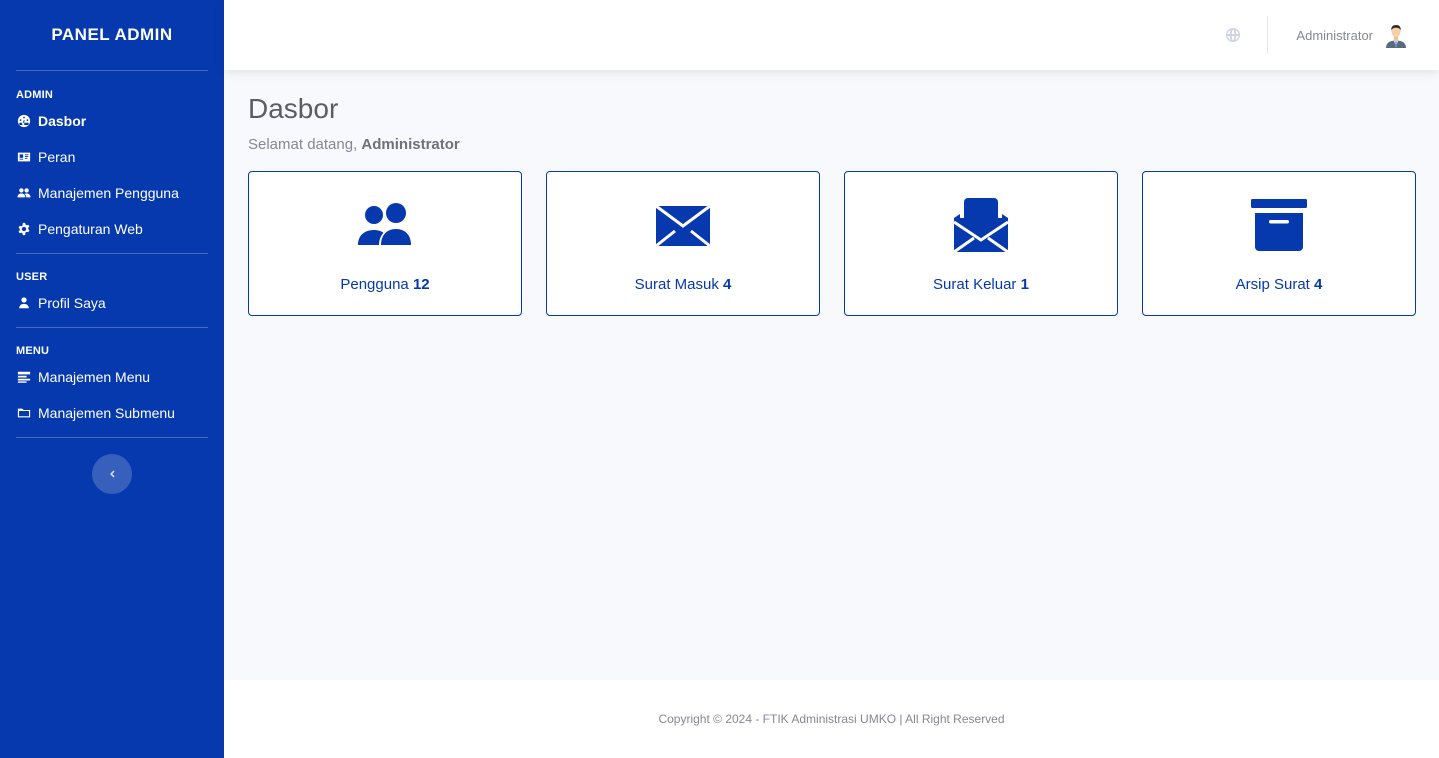  Describe the element at coordinates (293, 108) in the screenshot. I see `page-title: Dasbor` at that location.